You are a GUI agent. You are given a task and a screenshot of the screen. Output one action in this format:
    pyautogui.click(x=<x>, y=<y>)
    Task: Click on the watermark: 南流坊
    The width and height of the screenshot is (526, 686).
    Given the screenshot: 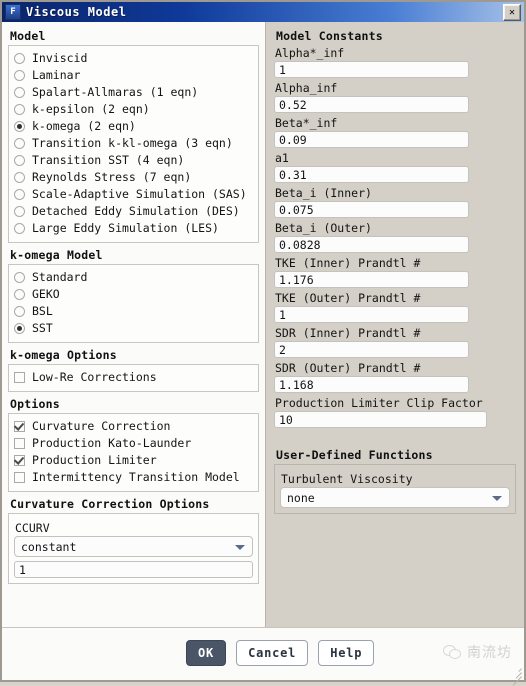 What is the action you would take?
    pyautogui.click(x=477, y=652)
    